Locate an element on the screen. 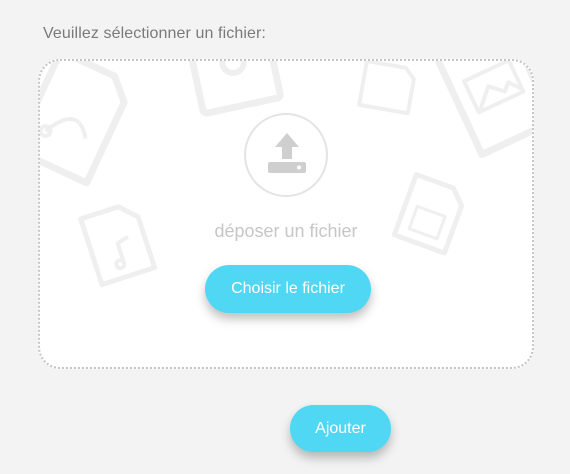 This screenshot has height=474, width=570. drop-file-label: déposer un fichier is located at coordinates (286, 231).